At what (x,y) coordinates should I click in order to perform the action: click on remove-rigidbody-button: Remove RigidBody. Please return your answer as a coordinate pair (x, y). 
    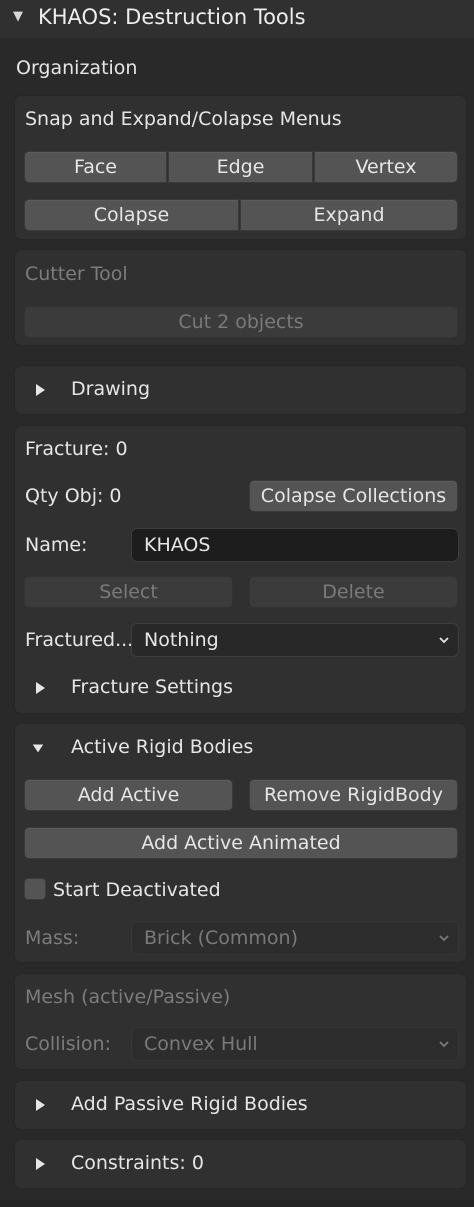
    Looking at the image, I should click on (353, 795).